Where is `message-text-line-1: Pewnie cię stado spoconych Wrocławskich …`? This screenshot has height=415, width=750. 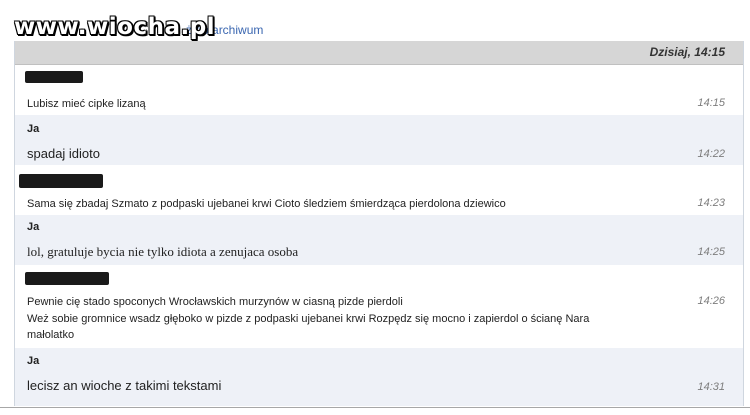
message-text-line-1: Pewnie cię stado spoconych Wrocławskich … is located at coordinates (215, 302).